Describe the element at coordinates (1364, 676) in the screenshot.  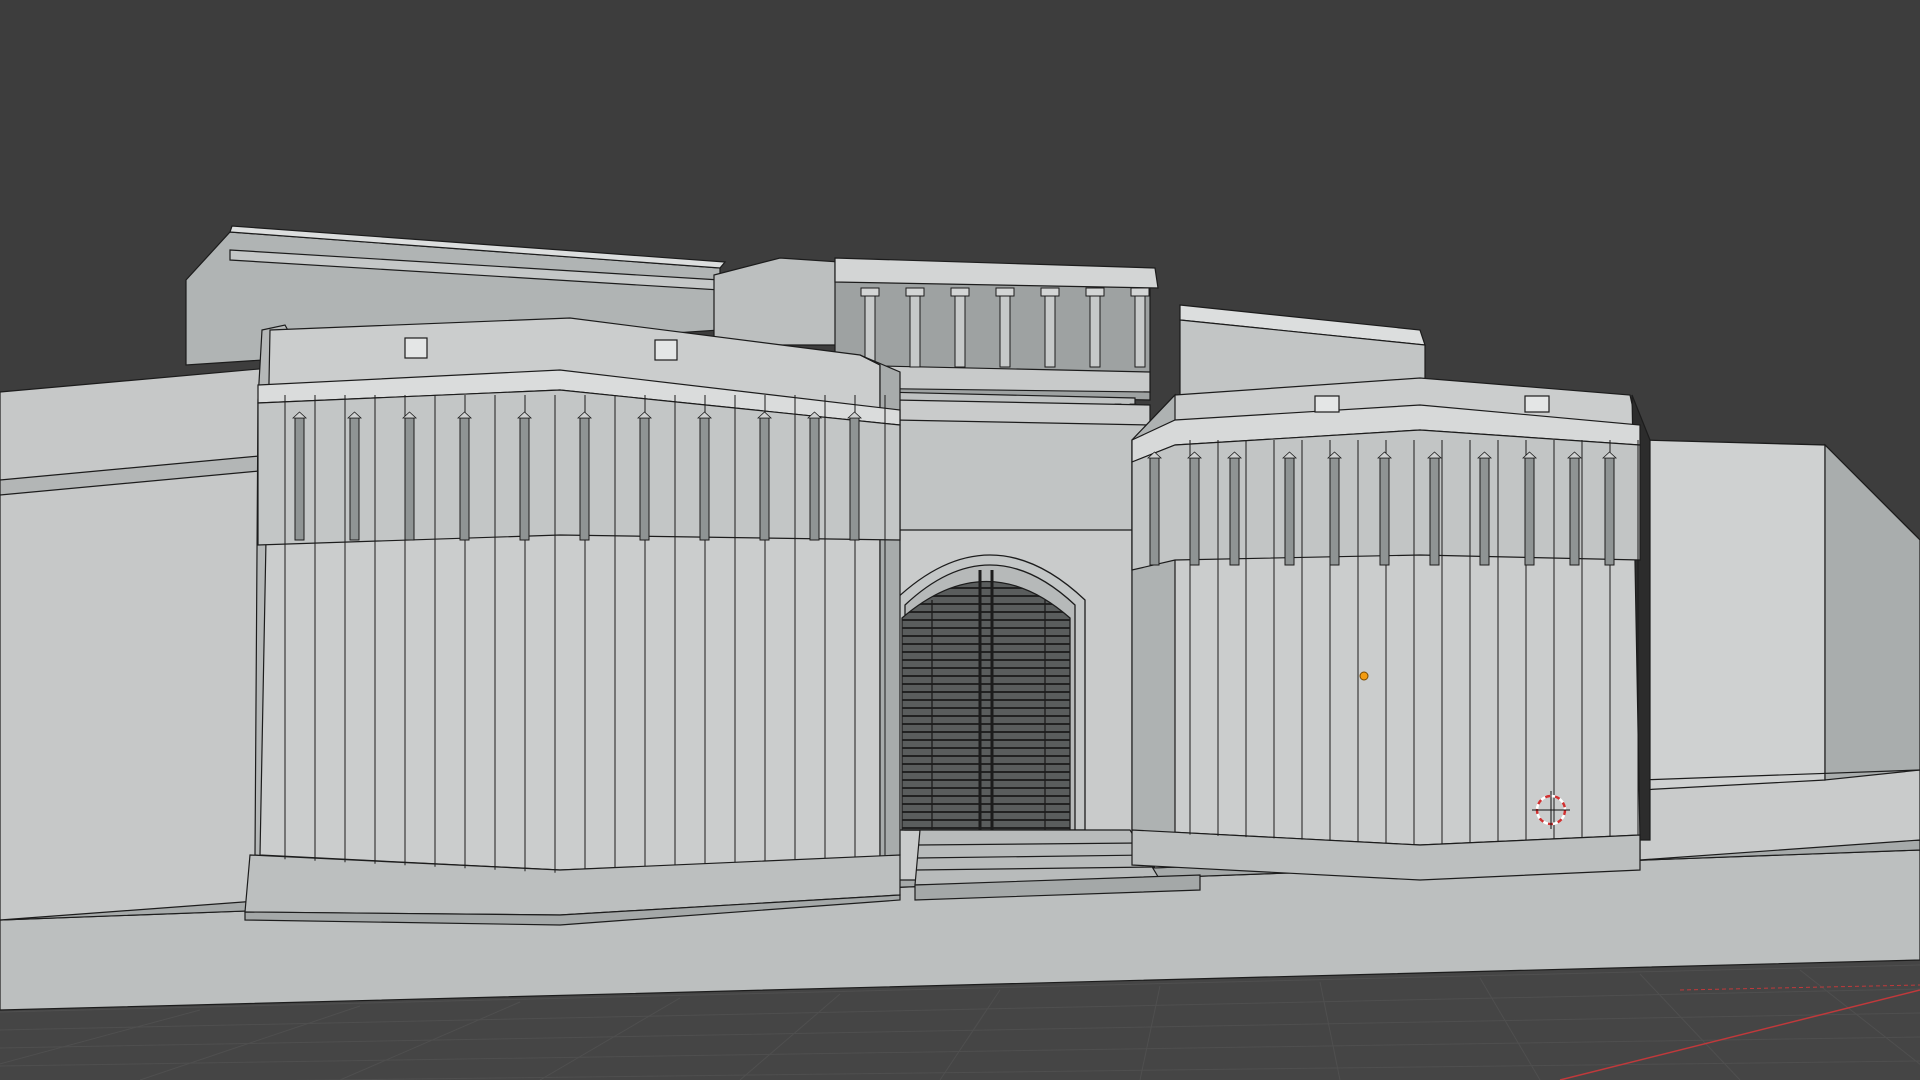
I see `object-origin-point` at that location.